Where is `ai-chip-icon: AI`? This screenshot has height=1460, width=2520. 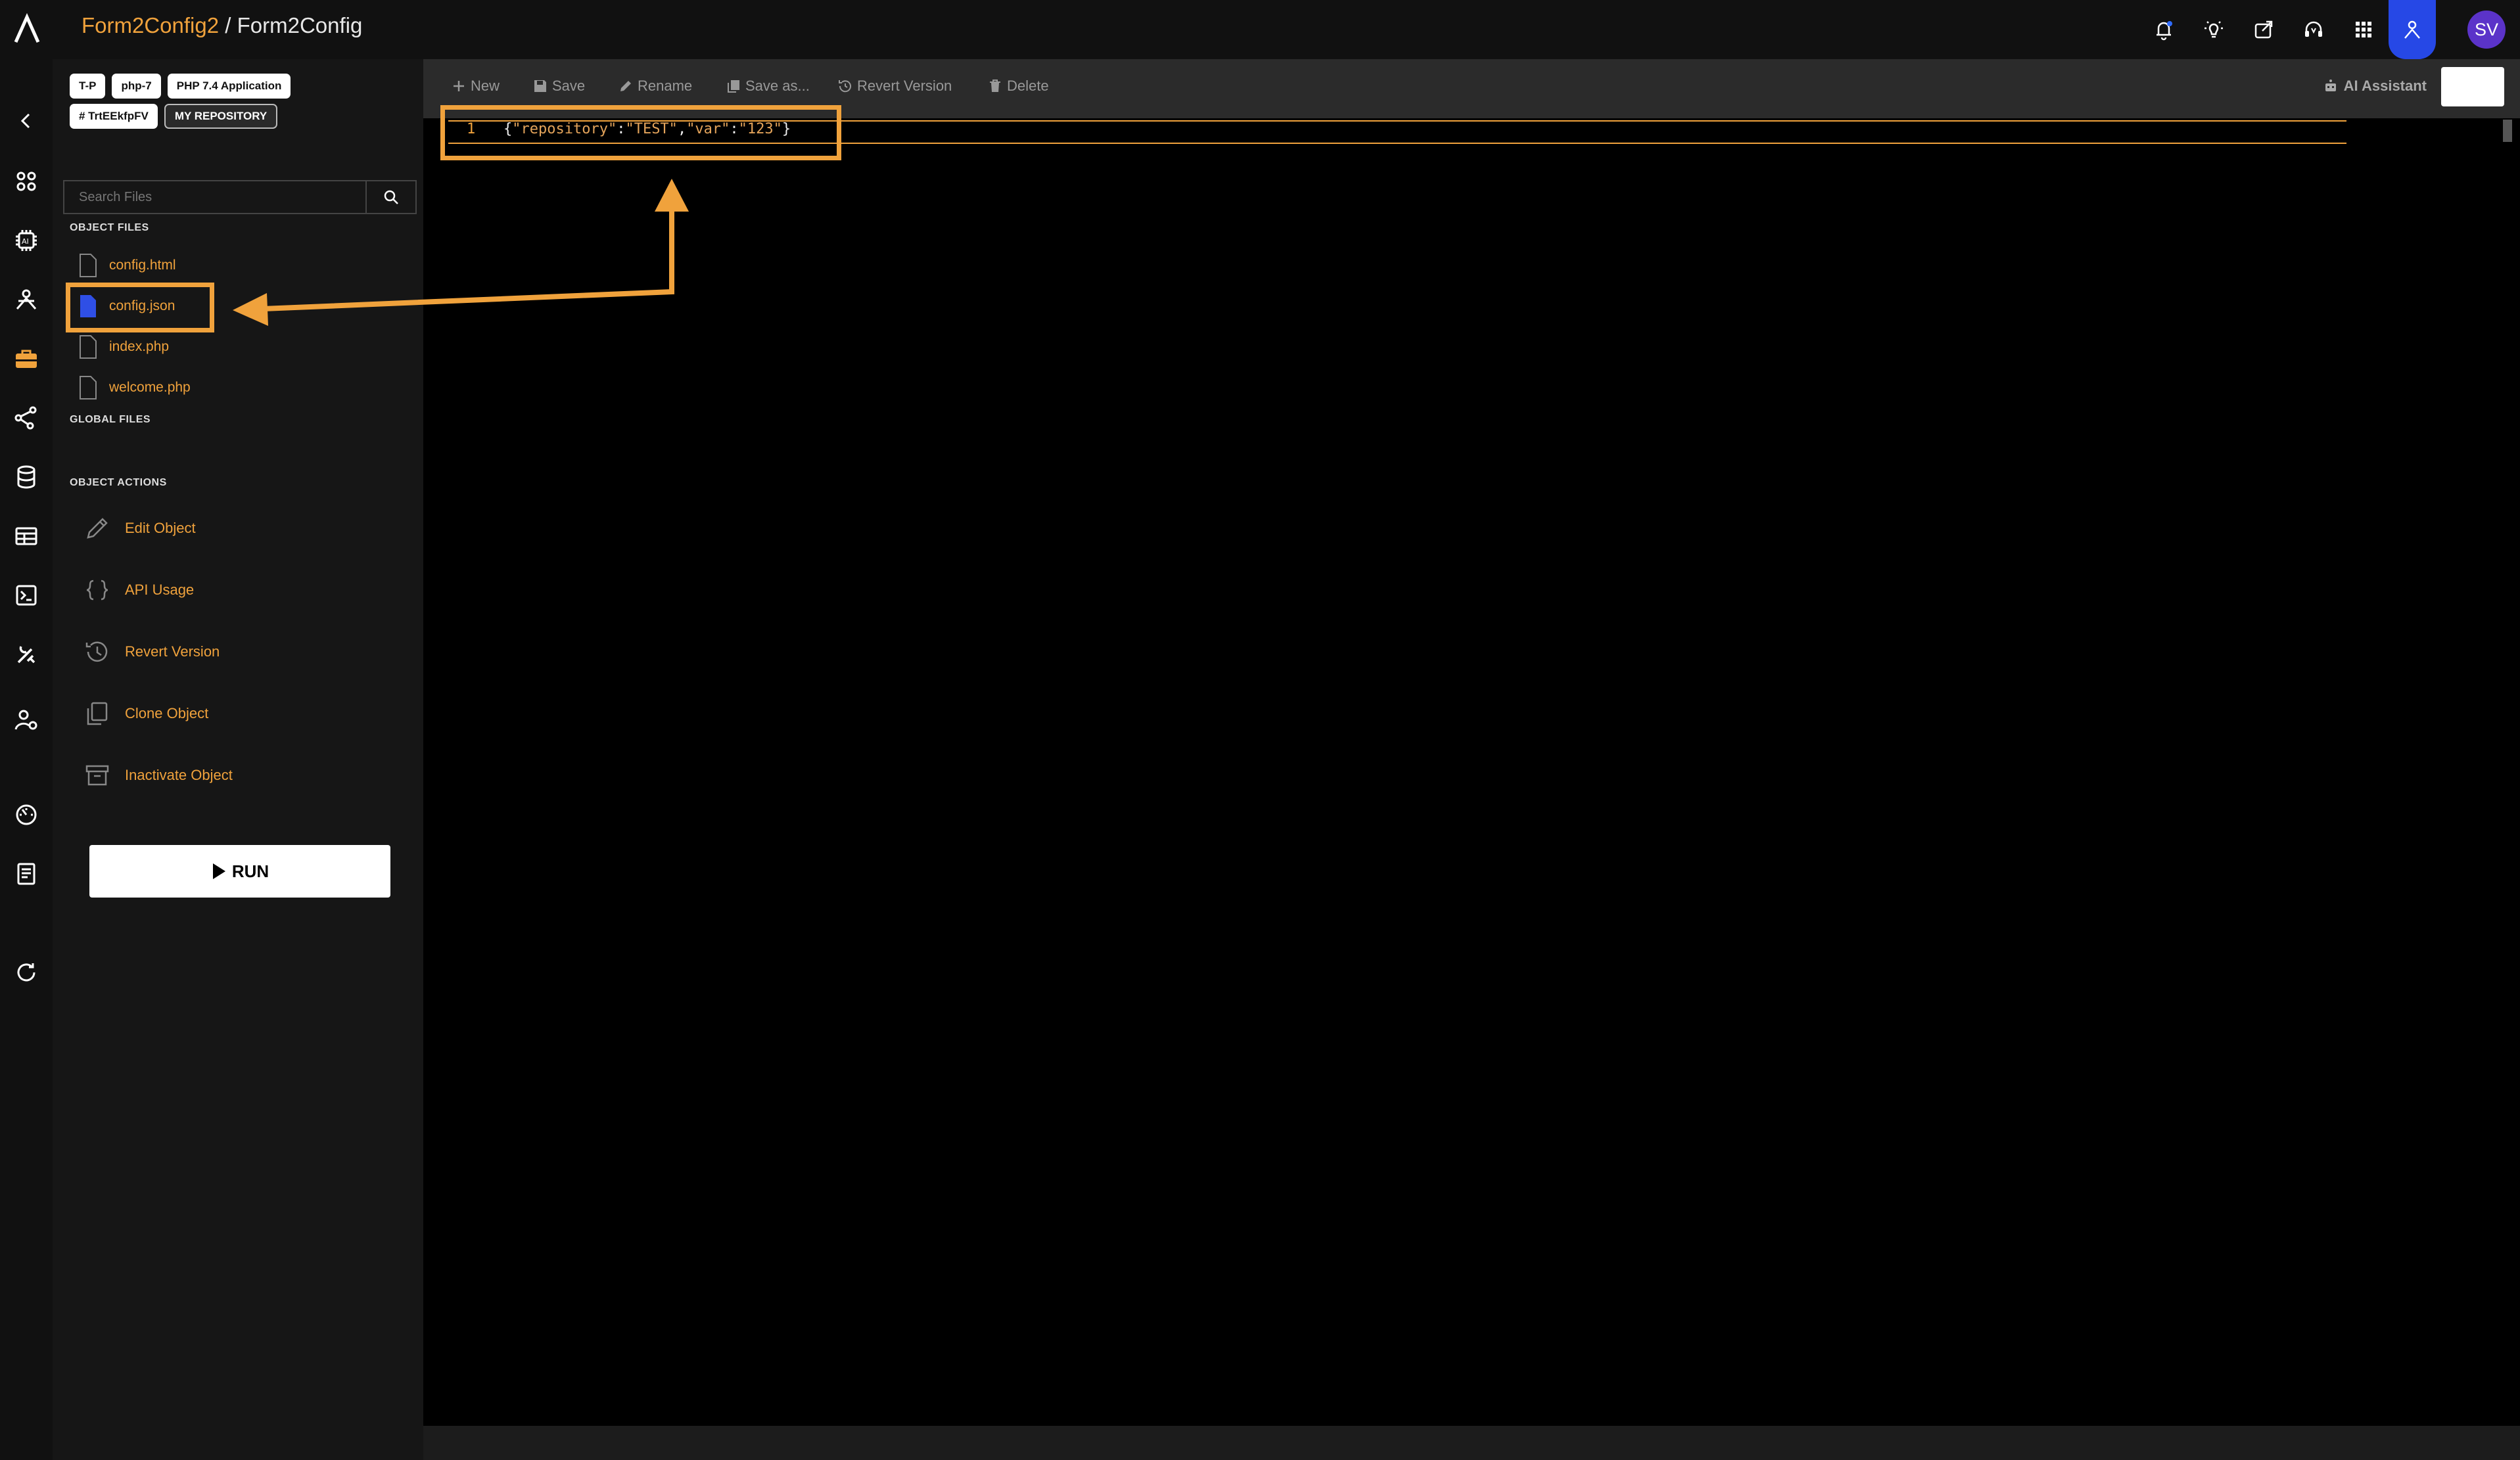
ai-chip-icon: AI is located at coordinates (27, 240).